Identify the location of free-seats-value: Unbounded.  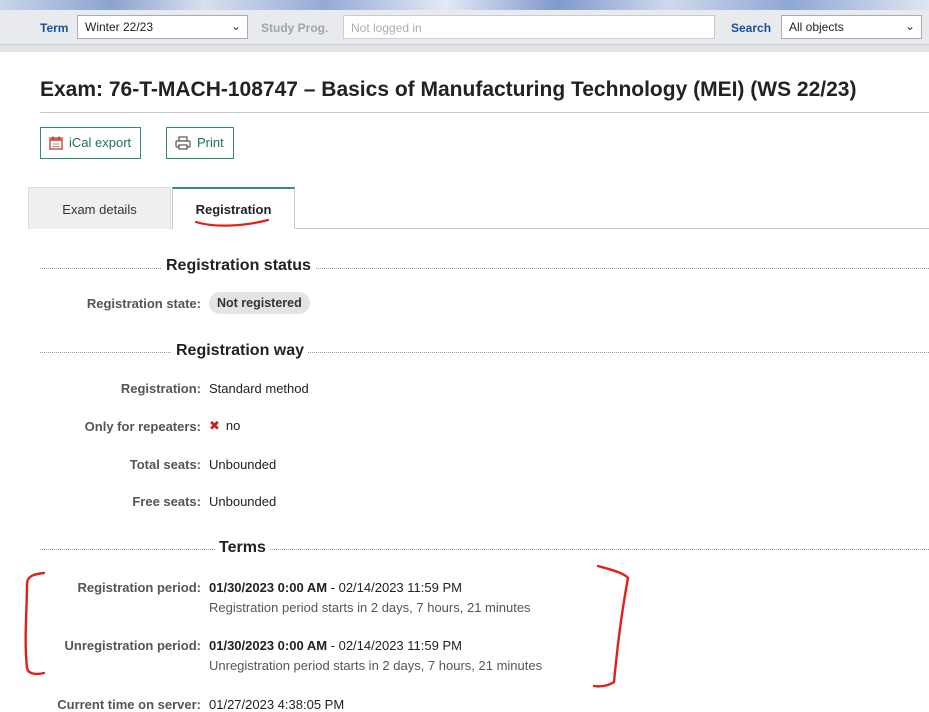
(243, 501).